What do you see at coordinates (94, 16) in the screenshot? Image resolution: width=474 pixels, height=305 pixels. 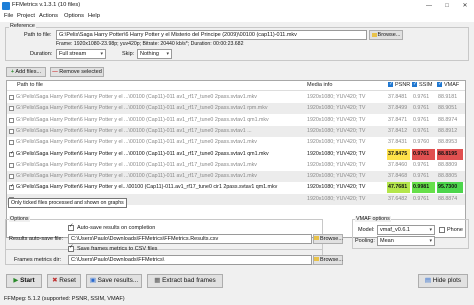 I see `menu-help: Help` at bounding box center [94, 16].